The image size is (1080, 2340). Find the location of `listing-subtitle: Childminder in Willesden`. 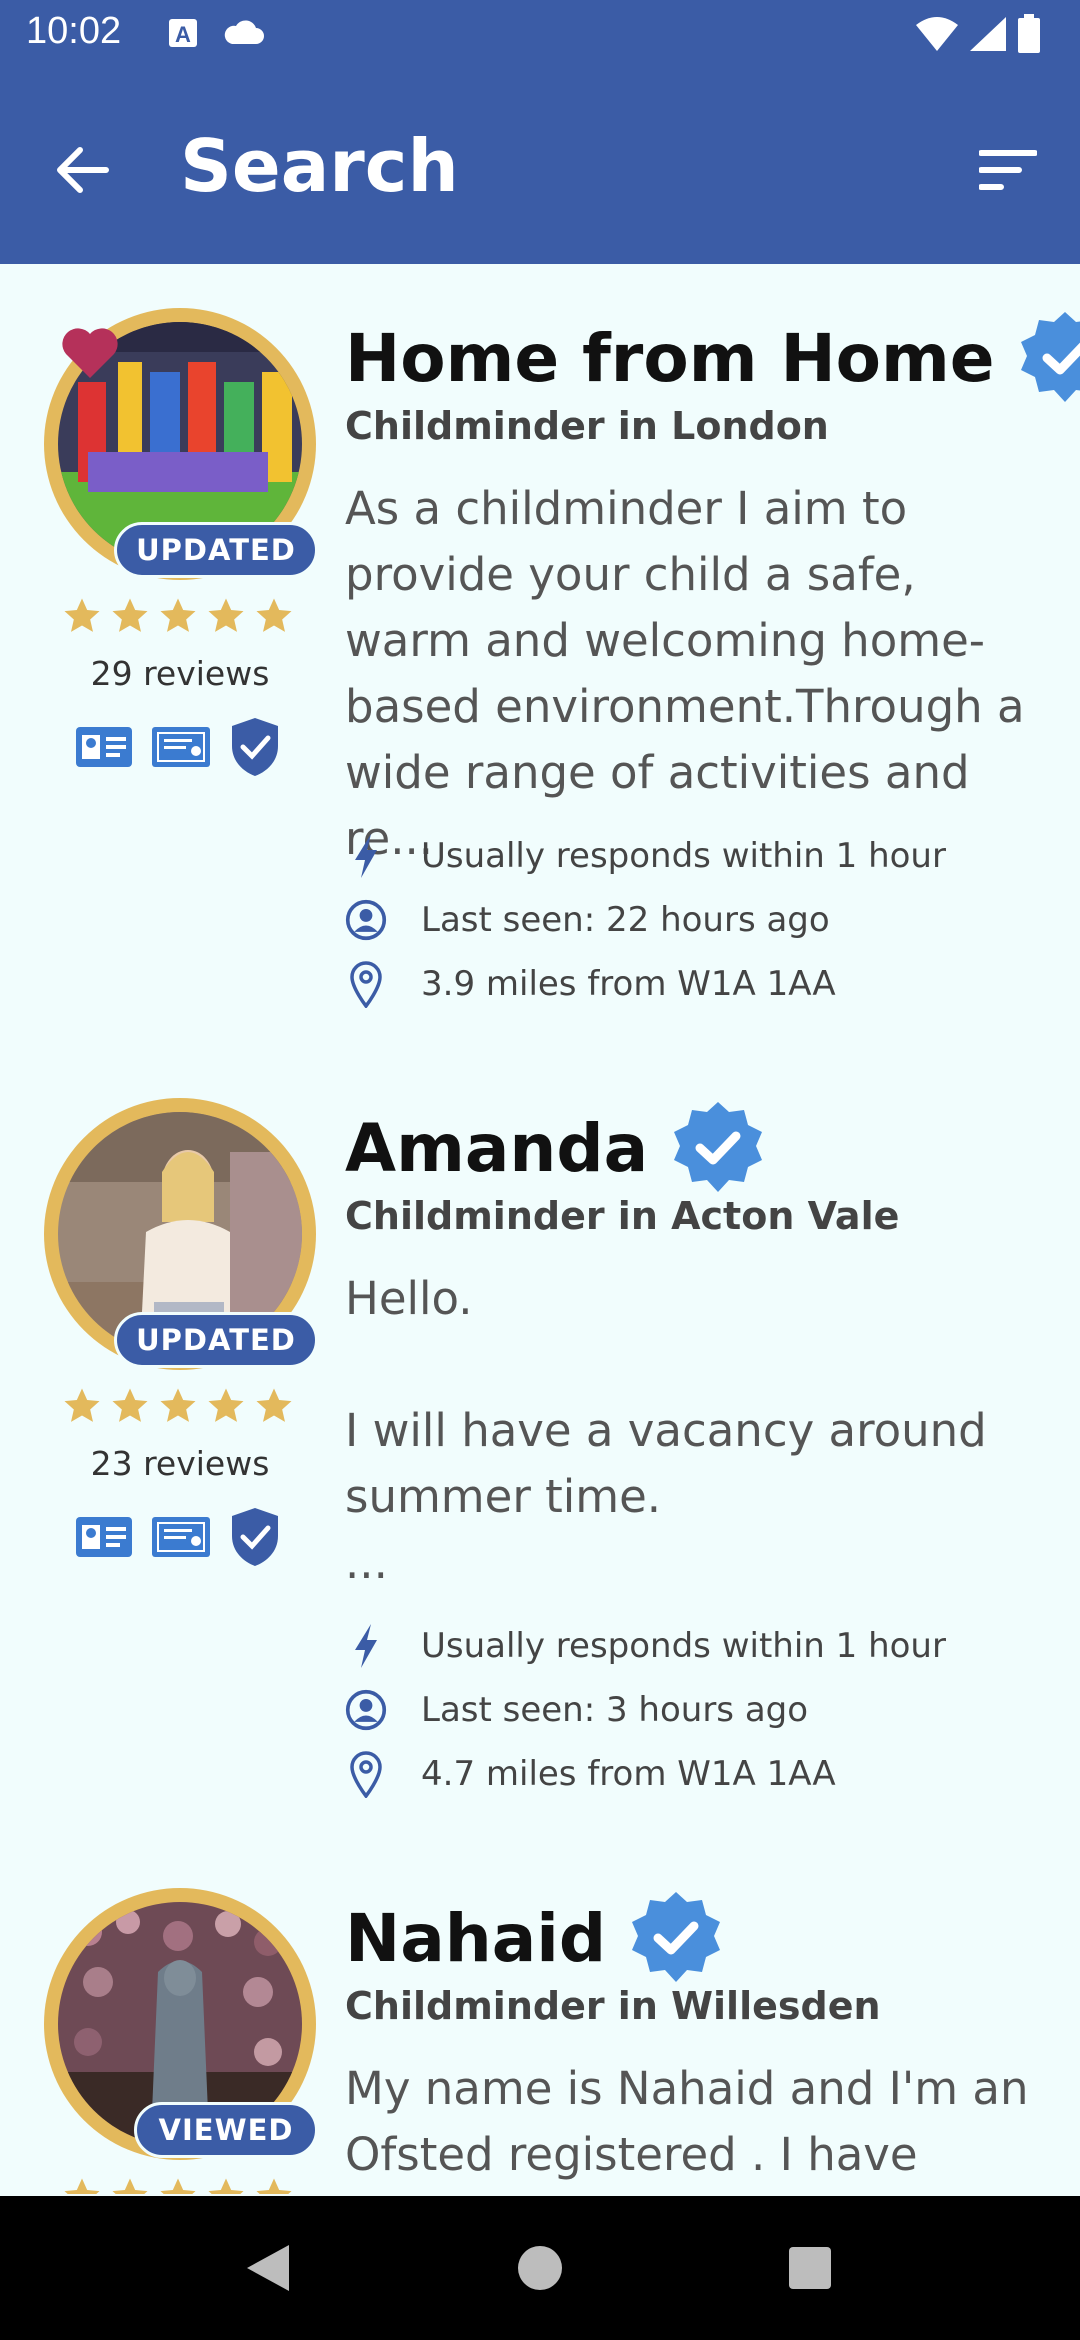

listing-subtitle: Childminder in Willesden is located at coordinates (613, 2006).